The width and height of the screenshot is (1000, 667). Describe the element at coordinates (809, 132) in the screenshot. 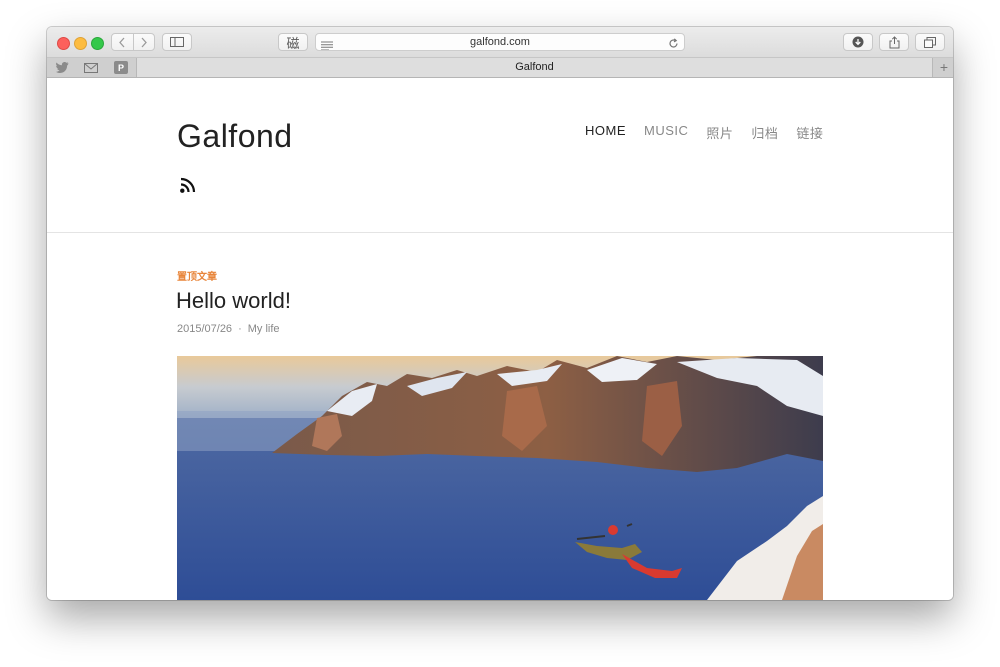

I see `nav-links: 链接` at that location.